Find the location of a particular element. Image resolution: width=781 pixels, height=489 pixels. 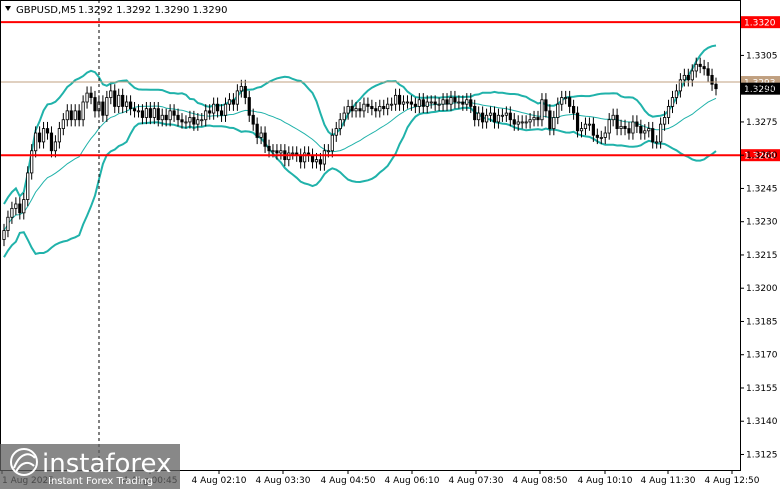

chart-header: GBPUSD,M5 1.3292 1.3292 1.3290 1.3290 is located at coordinates (116, 10).